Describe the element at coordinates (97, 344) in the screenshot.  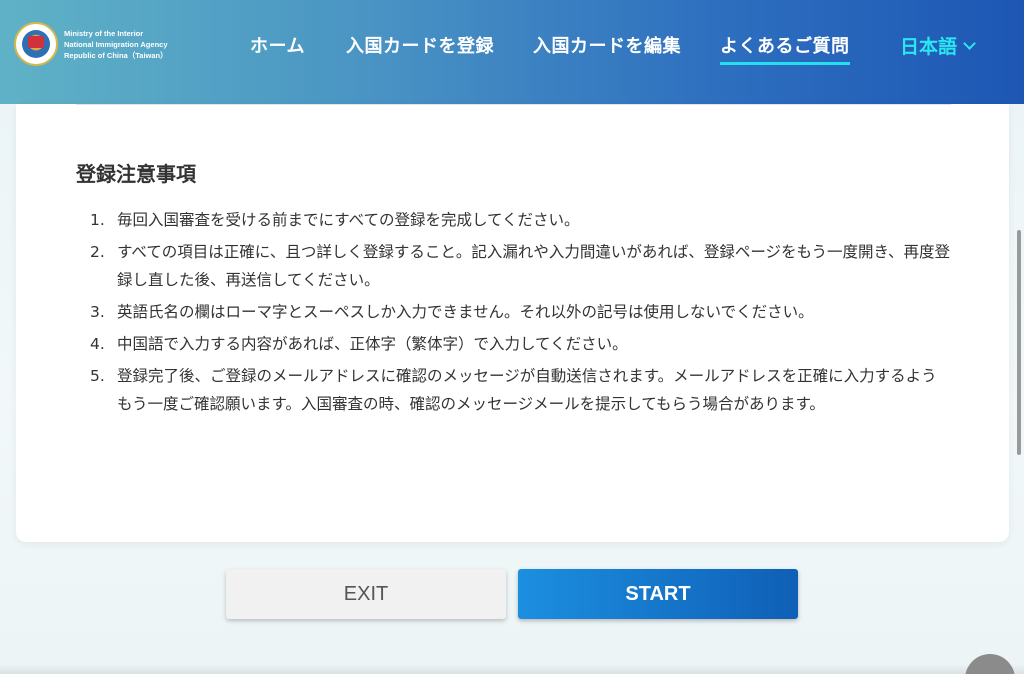
I see `list-number: 4.` at that location.